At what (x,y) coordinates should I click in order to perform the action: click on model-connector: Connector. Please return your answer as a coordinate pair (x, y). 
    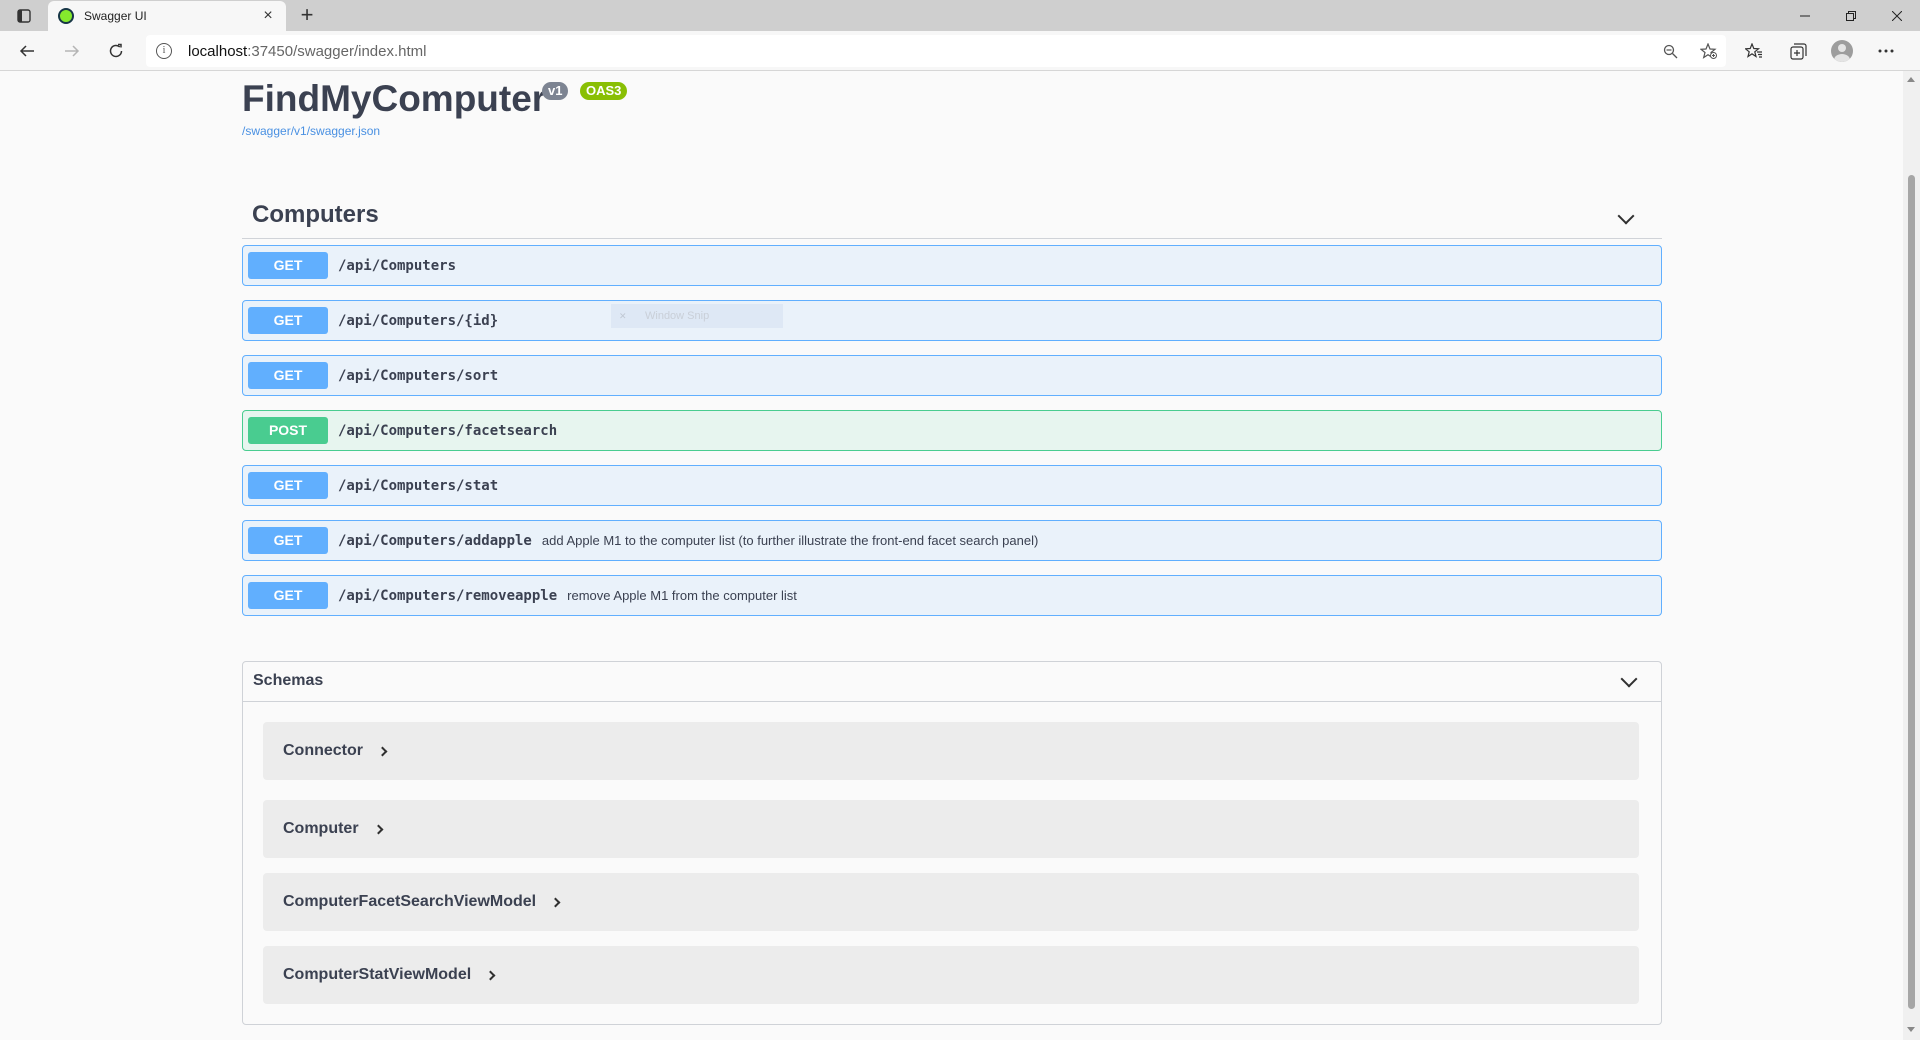
    Looking at the image, I should click on (951, 751).